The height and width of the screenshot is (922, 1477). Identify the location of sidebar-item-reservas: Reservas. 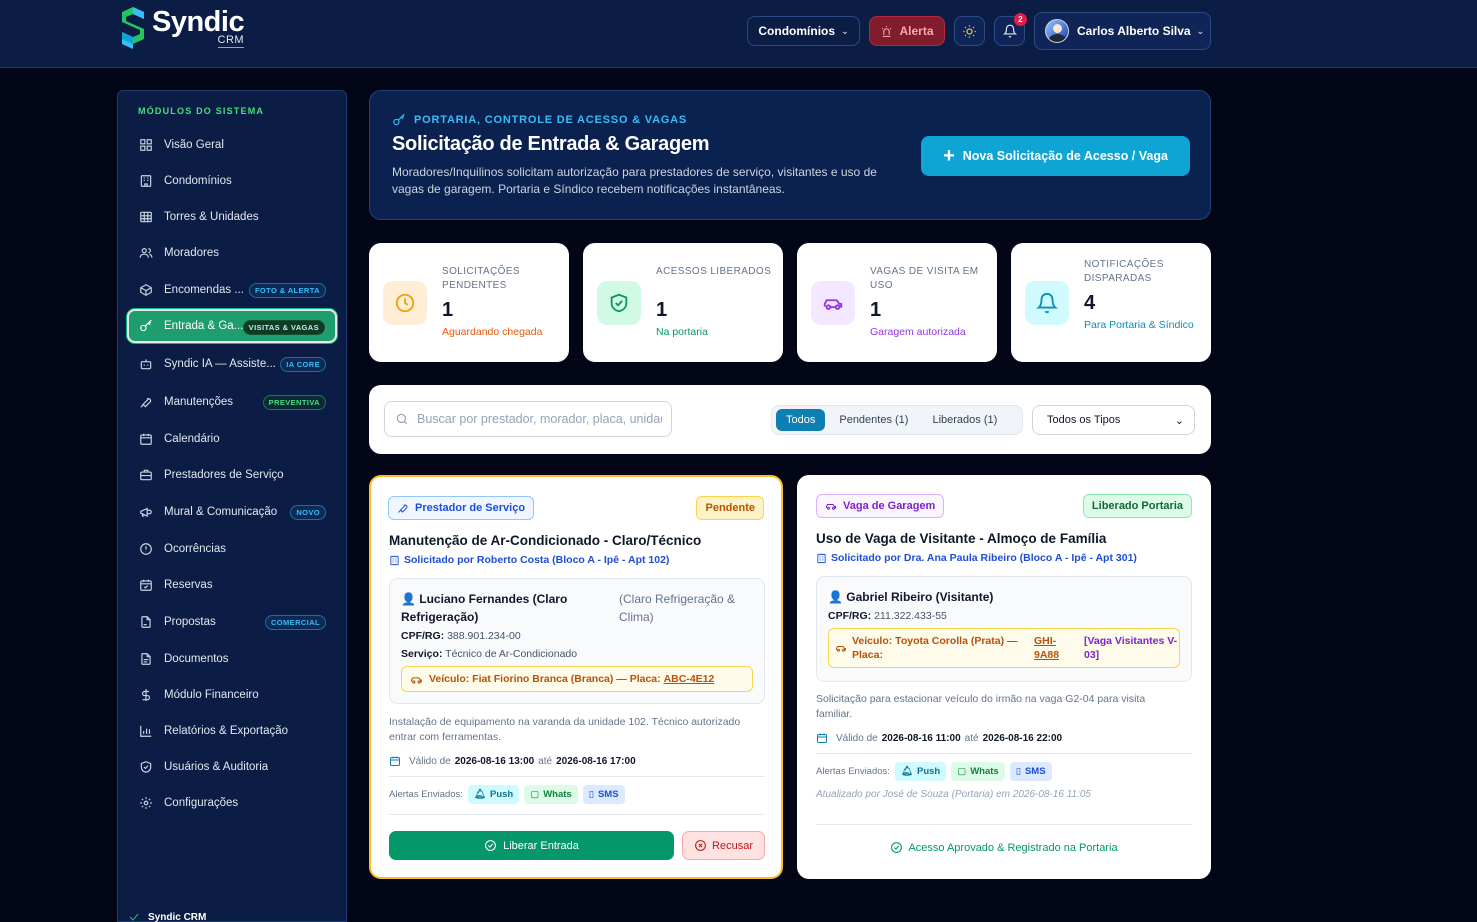
(232, 585).